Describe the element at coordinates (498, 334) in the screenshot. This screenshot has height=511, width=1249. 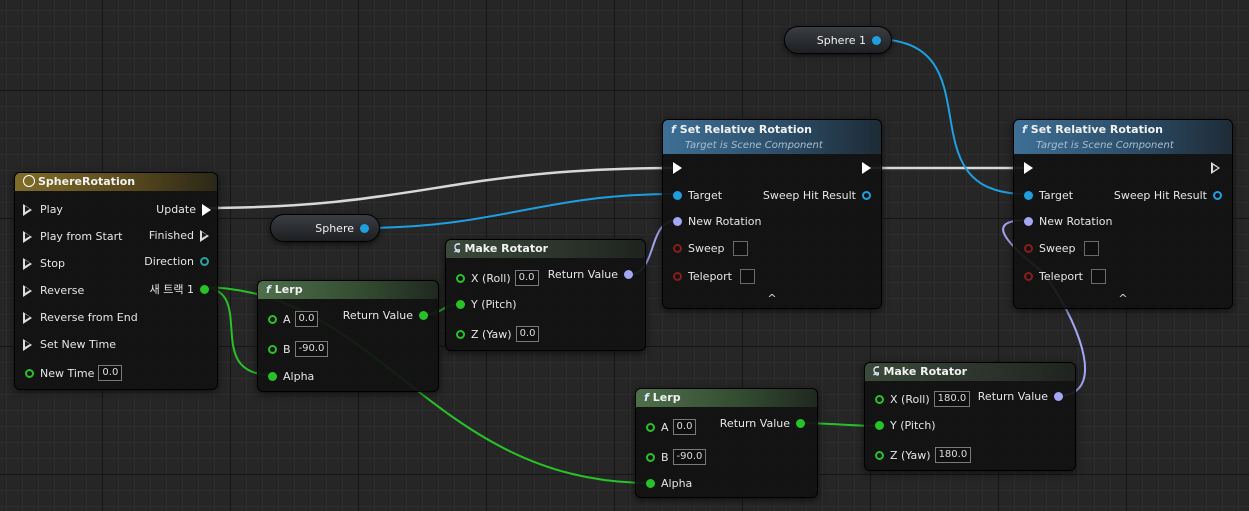
I see `z-yaw-pin: Z (Yaw) 0.0` at that location.